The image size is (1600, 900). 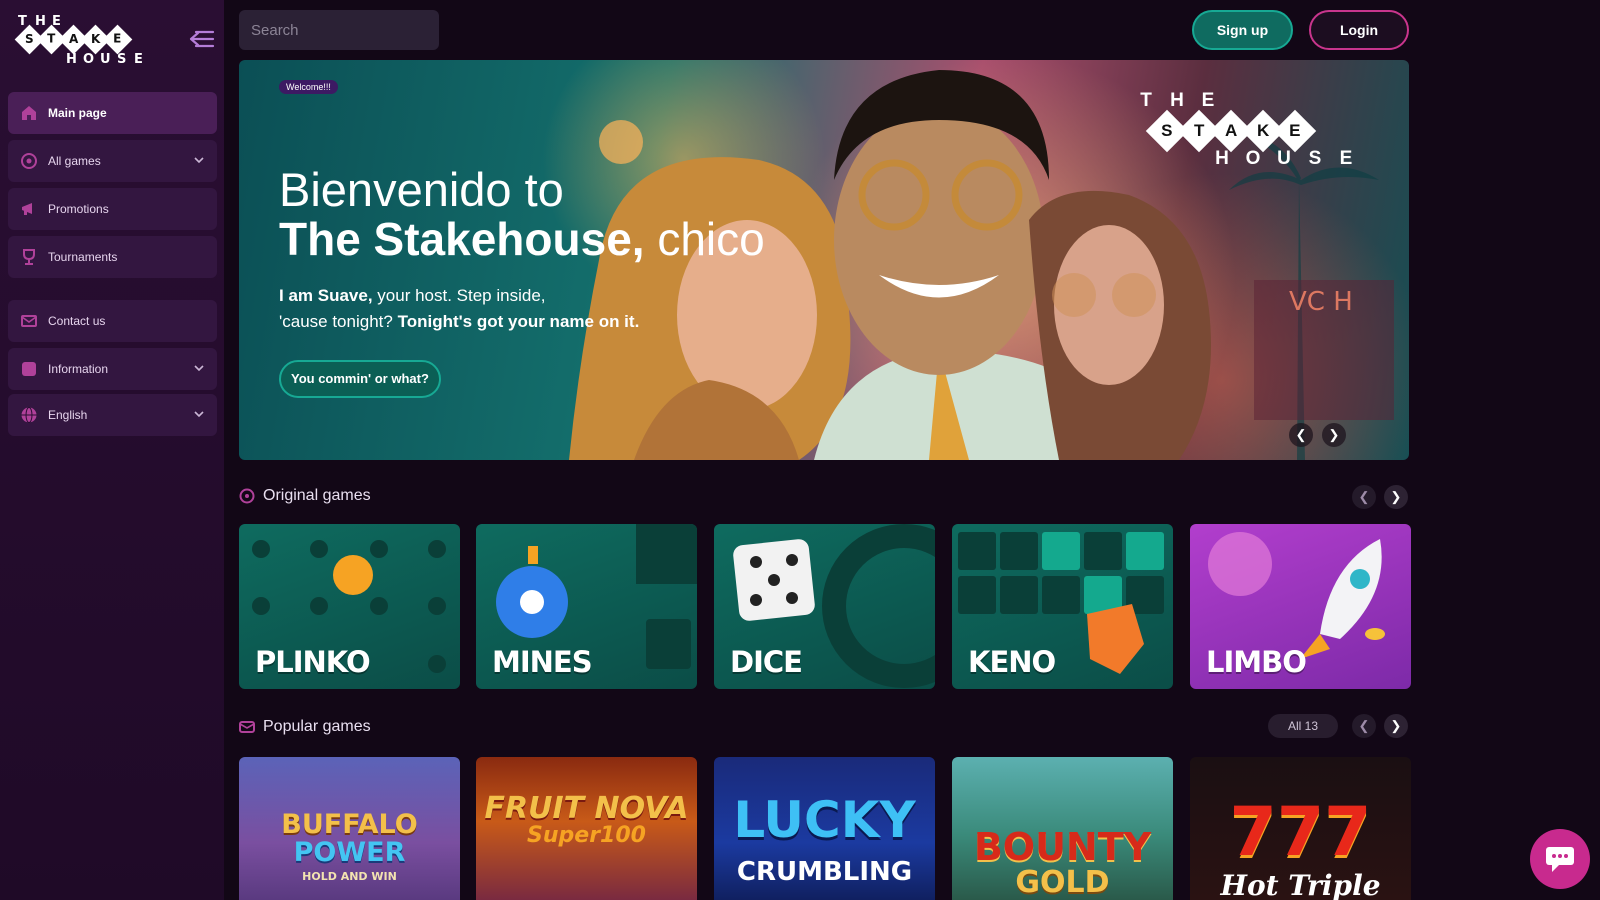 I want to click on game-title-line2: POWER, so click(x=349, y=852).